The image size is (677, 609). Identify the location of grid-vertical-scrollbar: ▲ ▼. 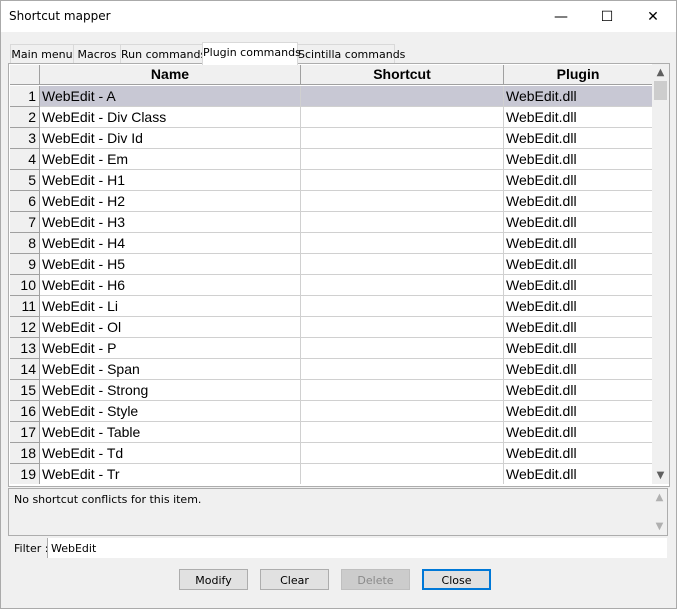
(660, 274).